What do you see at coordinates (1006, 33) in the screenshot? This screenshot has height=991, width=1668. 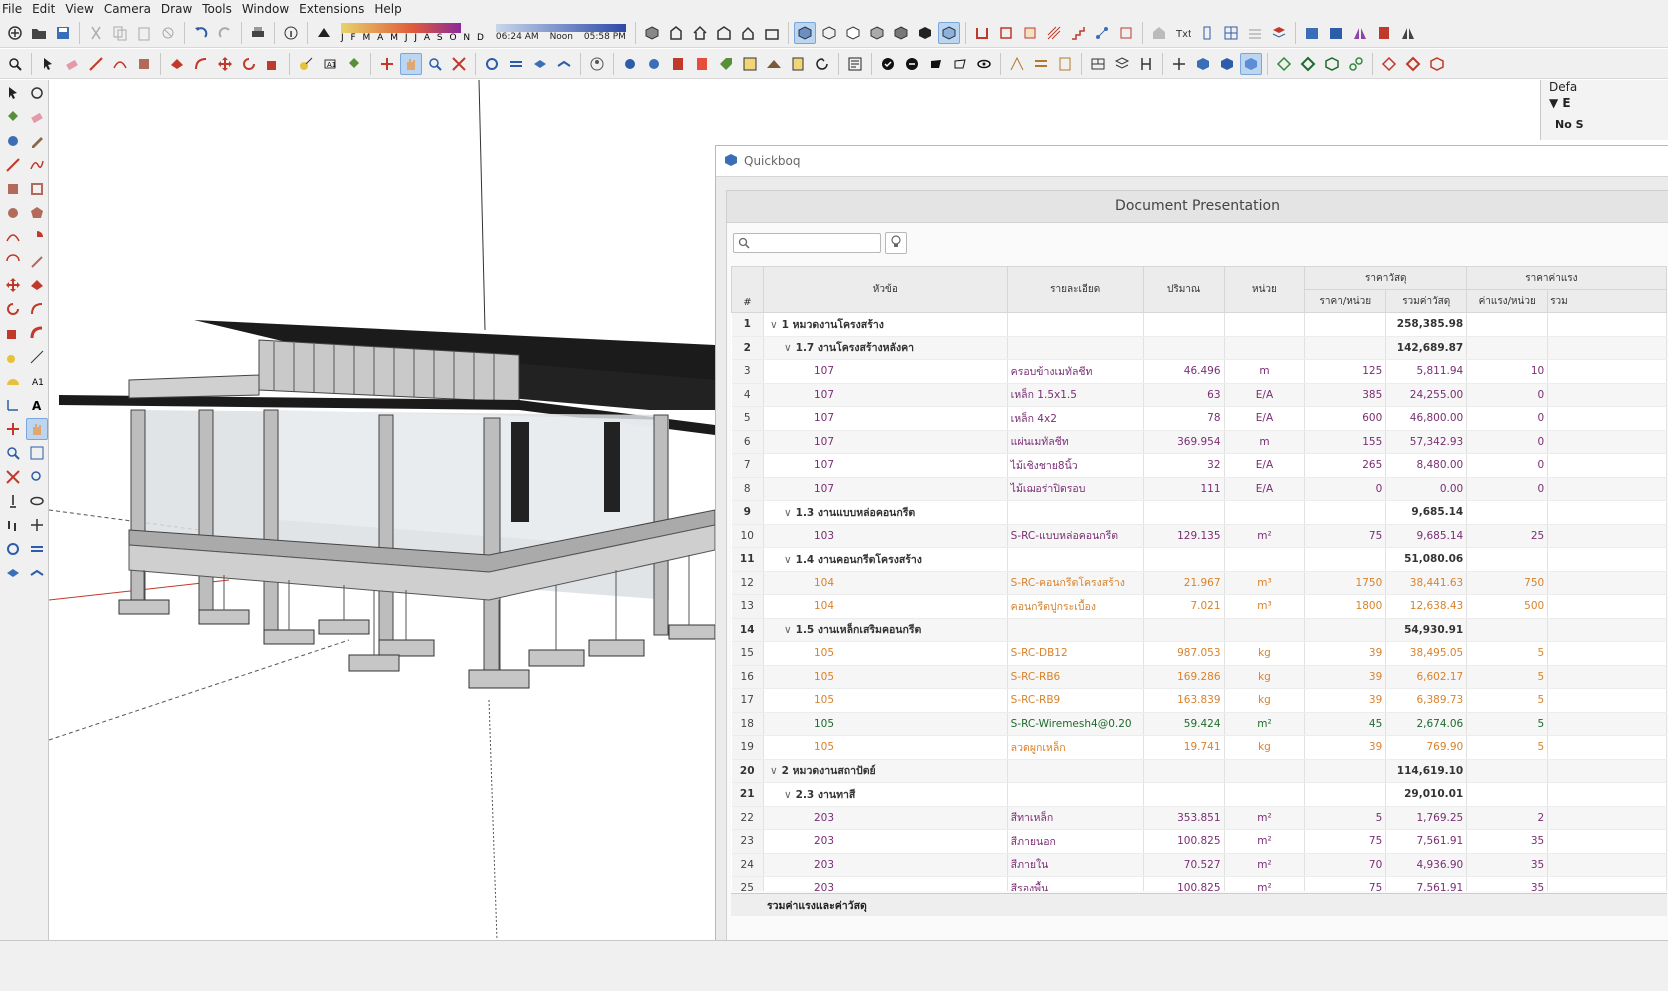 I see `section-display-icon` at bounding box center [1006, 33].